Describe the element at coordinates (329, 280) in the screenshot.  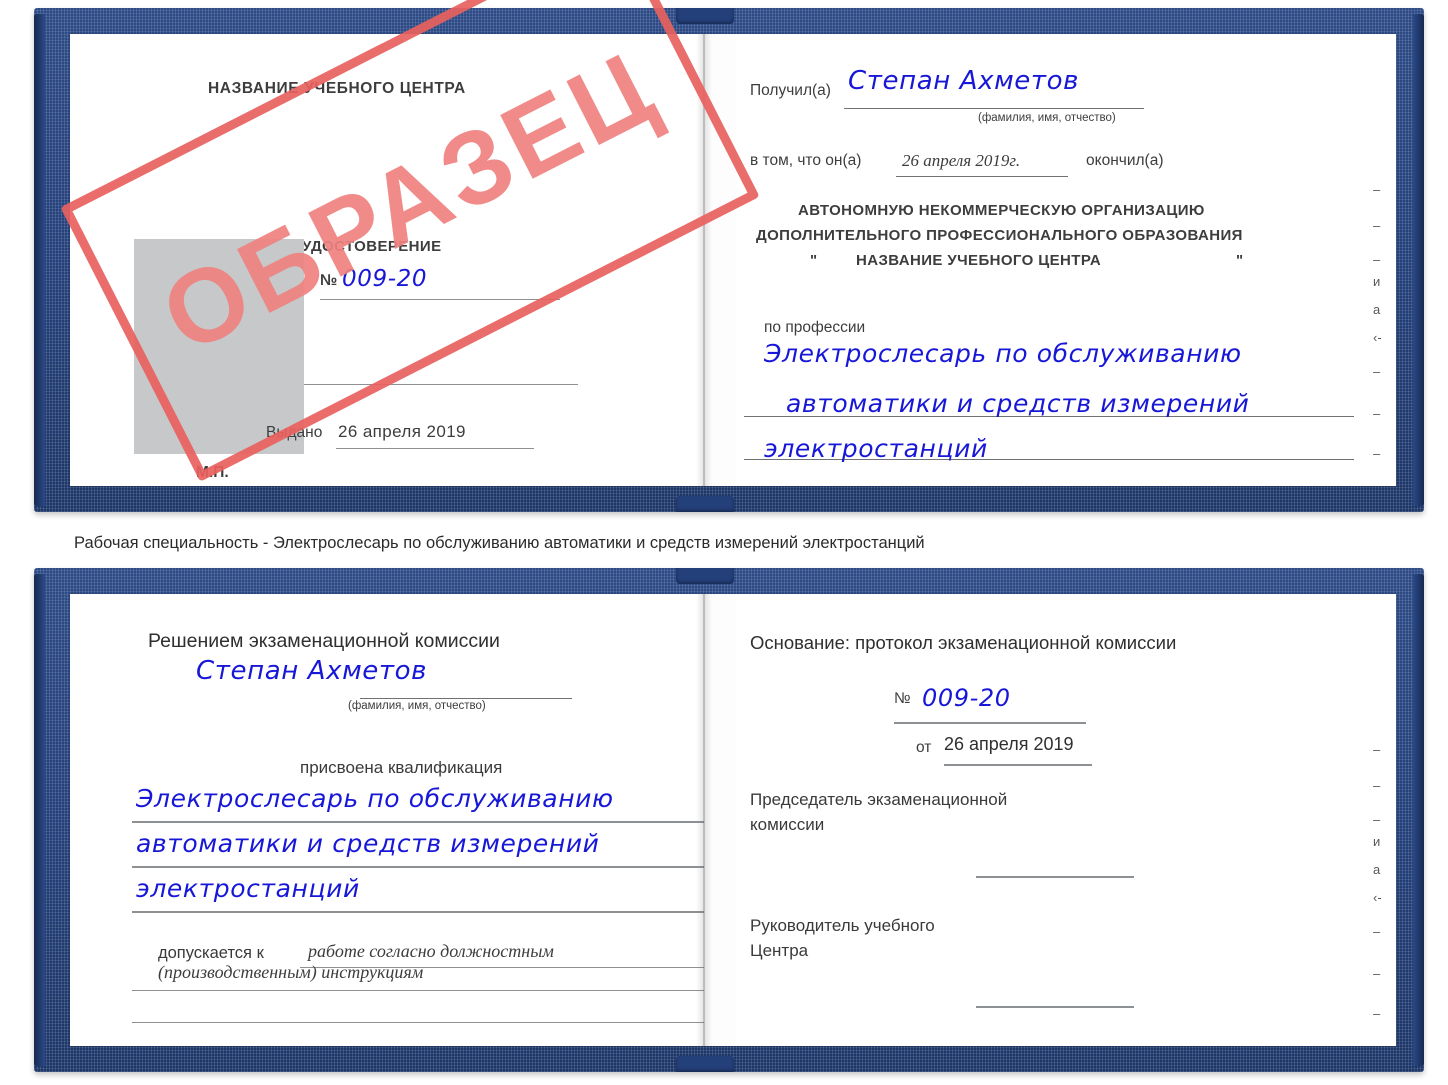
I see `number-label-top: №` at that location.